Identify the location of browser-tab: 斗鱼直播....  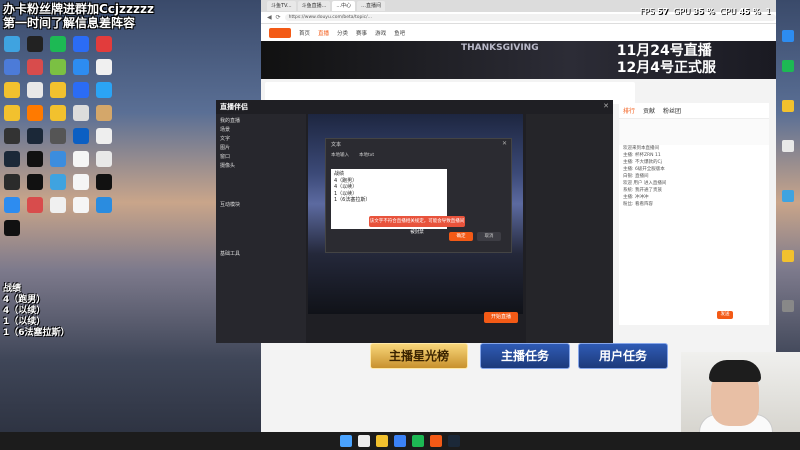
(314, 6).